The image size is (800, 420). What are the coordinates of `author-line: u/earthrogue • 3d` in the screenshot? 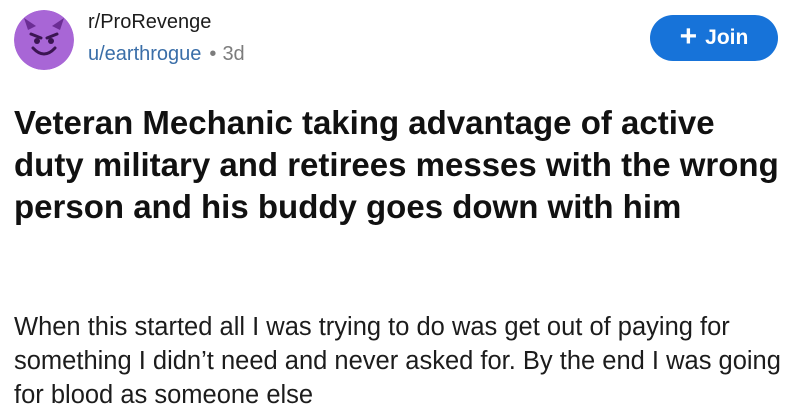 It's located at (166, 54).